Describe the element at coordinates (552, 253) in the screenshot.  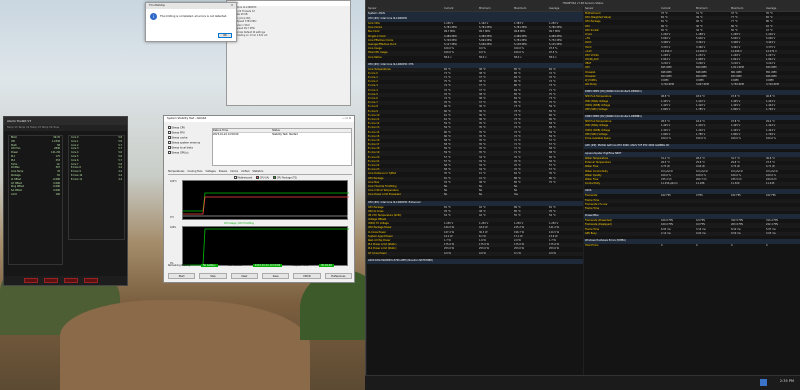
I see `sensor-value: 0.0 W` at that location.